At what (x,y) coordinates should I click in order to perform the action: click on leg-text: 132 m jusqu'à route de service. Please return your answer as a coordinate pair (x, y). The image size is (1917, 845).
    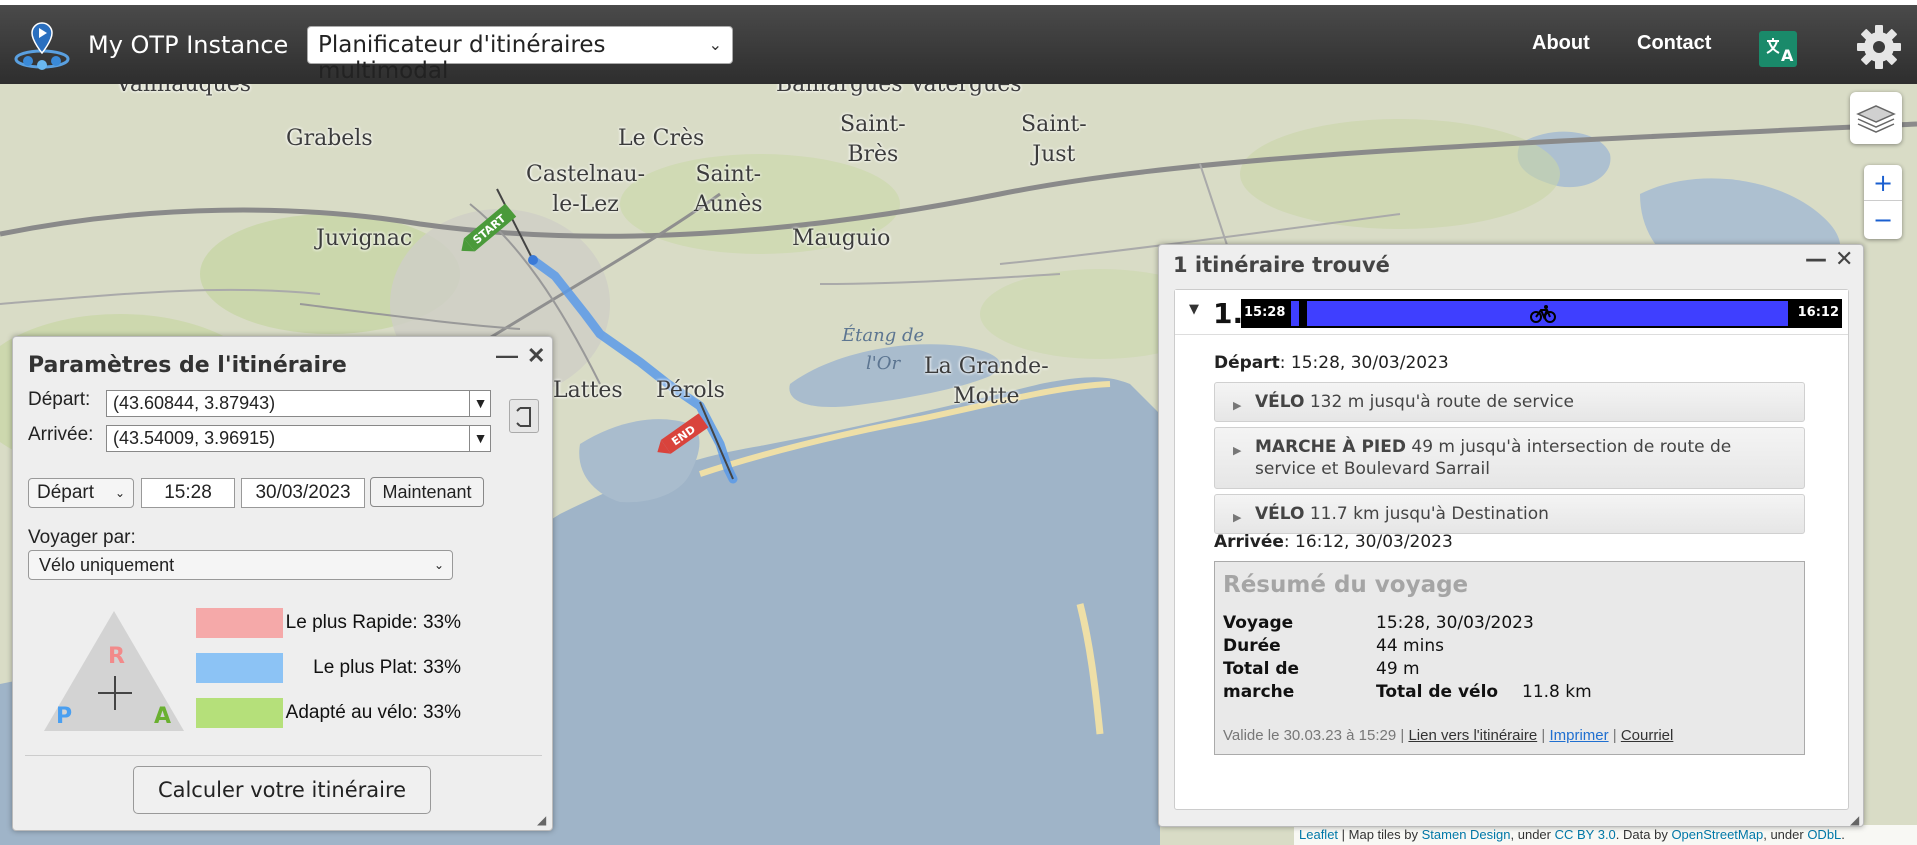
    Looking at the image, I should click on (1439, 402).